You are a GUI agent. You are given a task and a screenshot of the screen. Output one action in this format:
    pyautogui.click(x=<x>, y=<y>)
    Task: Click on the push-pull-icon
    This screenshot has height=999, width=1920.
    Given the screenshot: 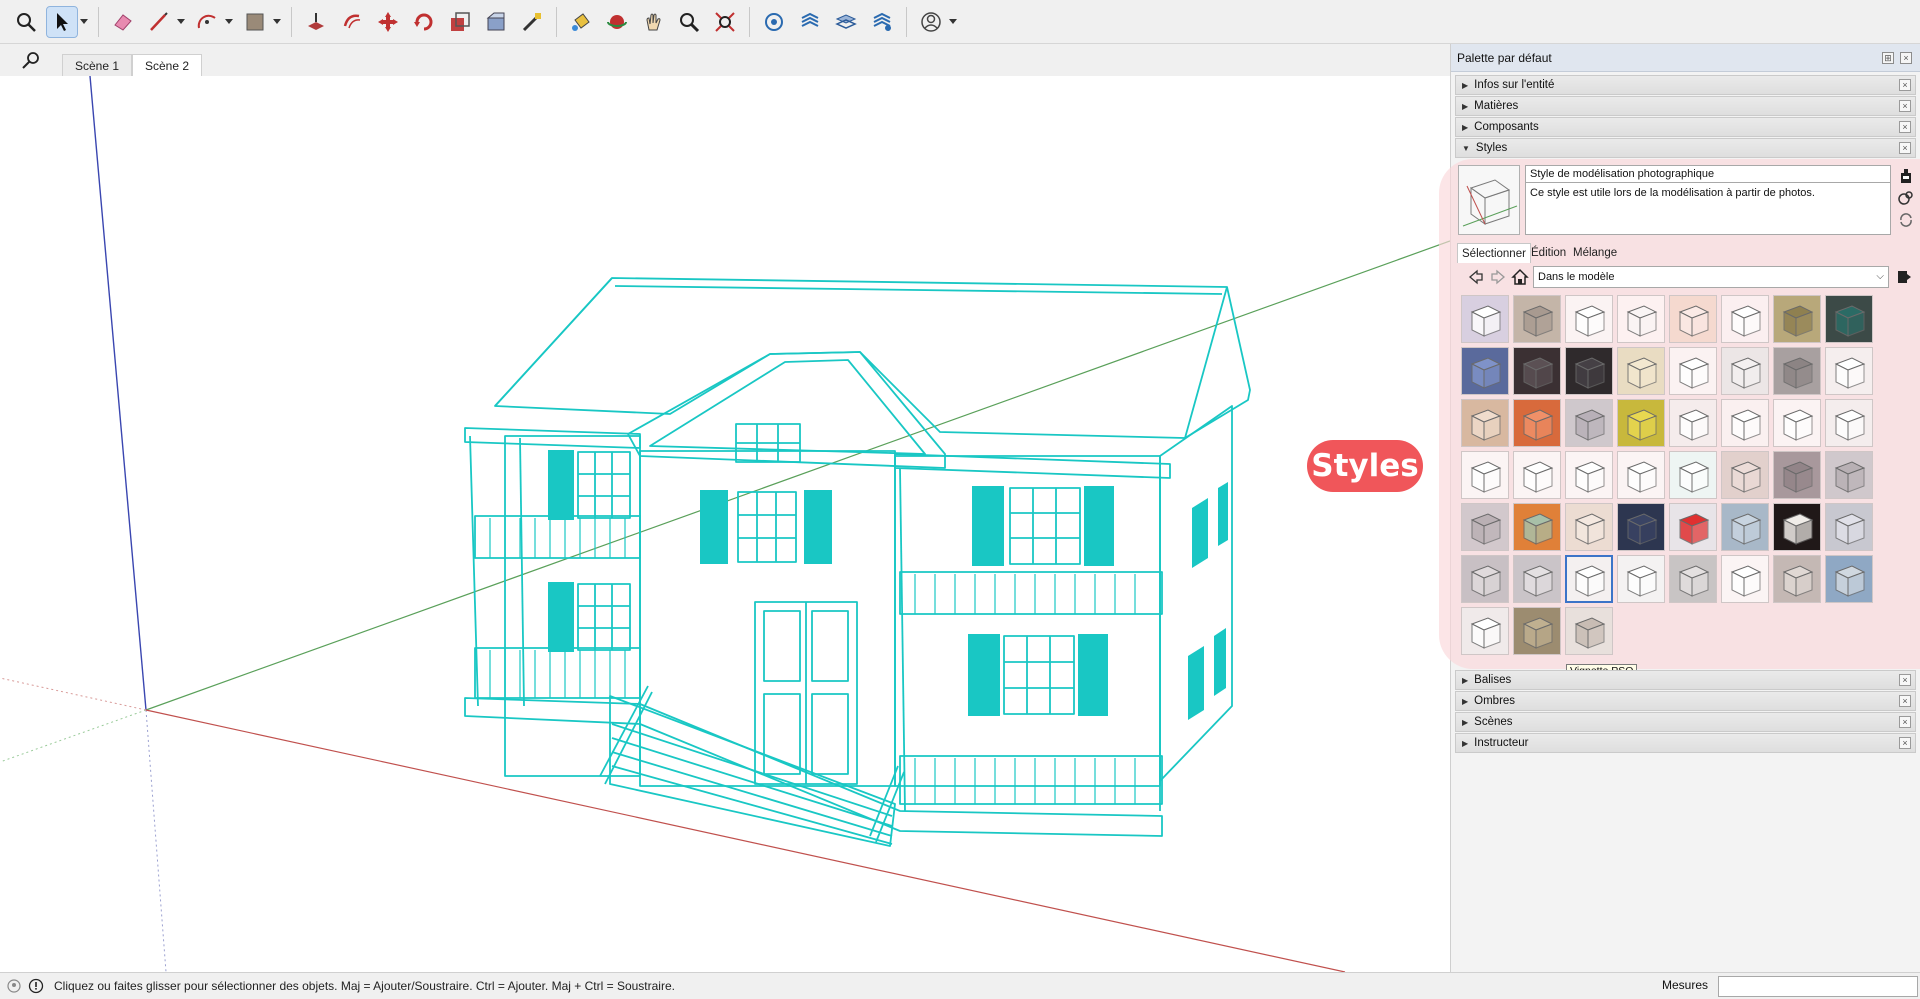 What is the action you would take?
    pyautogui.click(x=316, y=22)
    